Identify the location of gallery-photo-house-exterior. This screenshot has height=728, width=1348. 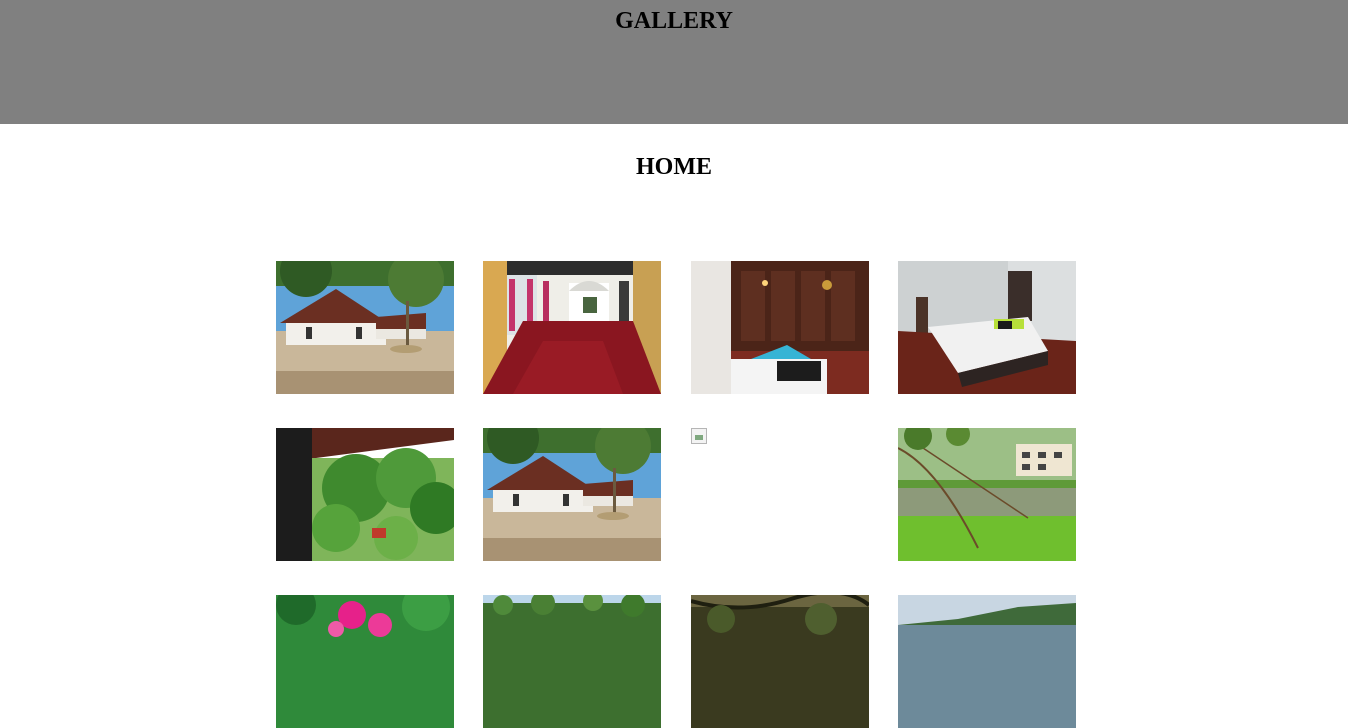
(365, 327).